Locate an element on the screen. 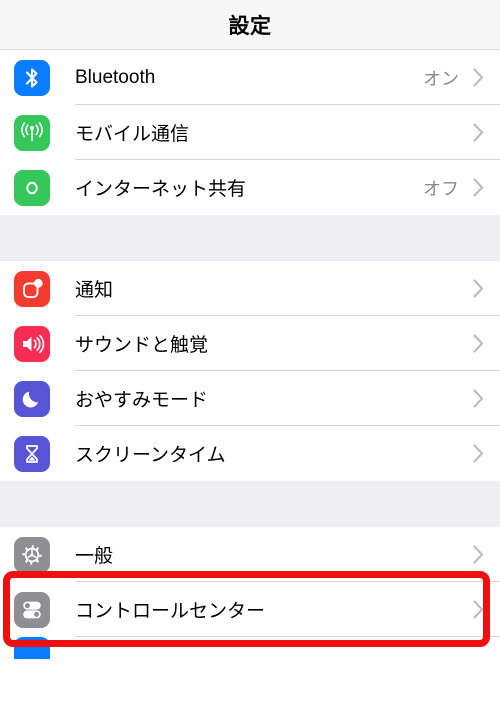 The height and width of the screenshot is (715, 500). gear-icon is located at coordinates (32, 554).